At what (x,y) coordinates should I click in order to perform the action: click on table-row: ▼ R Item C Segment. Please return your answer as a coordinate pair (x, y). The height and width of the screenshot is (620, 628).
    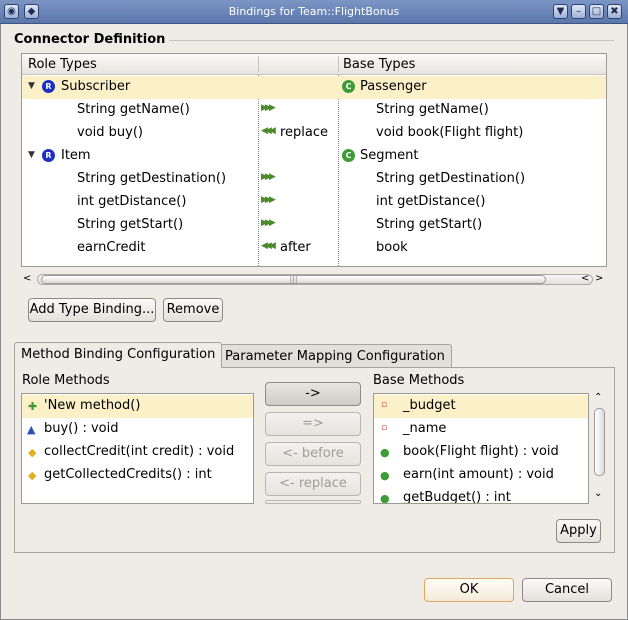
    Looking at the image, I should click on (314, 156).